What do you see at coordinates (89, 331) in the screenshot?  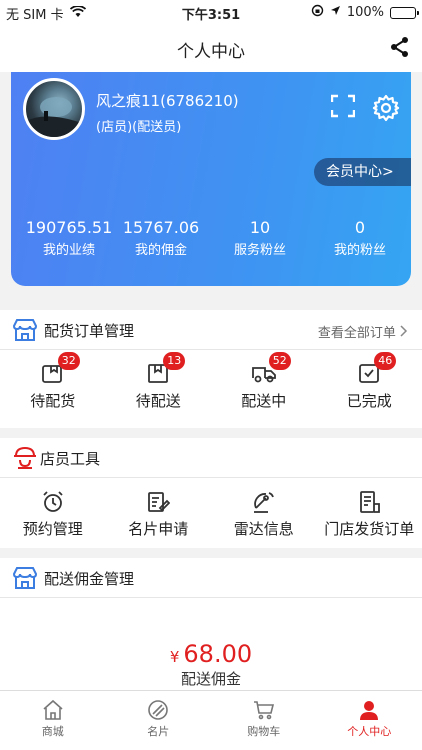 I see `orders-title: 配货订单管理` at bounding box center [89, 331].